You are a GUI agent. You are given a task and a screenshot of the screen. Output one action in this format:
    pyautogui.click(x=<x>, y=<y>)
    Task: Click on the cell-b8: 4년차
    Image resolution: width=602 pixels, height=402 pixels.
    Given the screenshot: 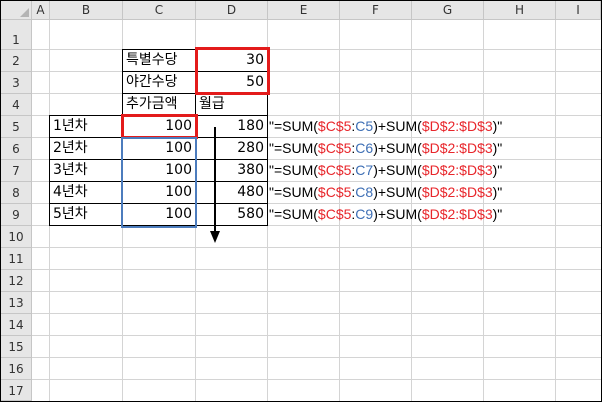 What is the action you would take?
    pyautogui.click(x=86, y=192)
    